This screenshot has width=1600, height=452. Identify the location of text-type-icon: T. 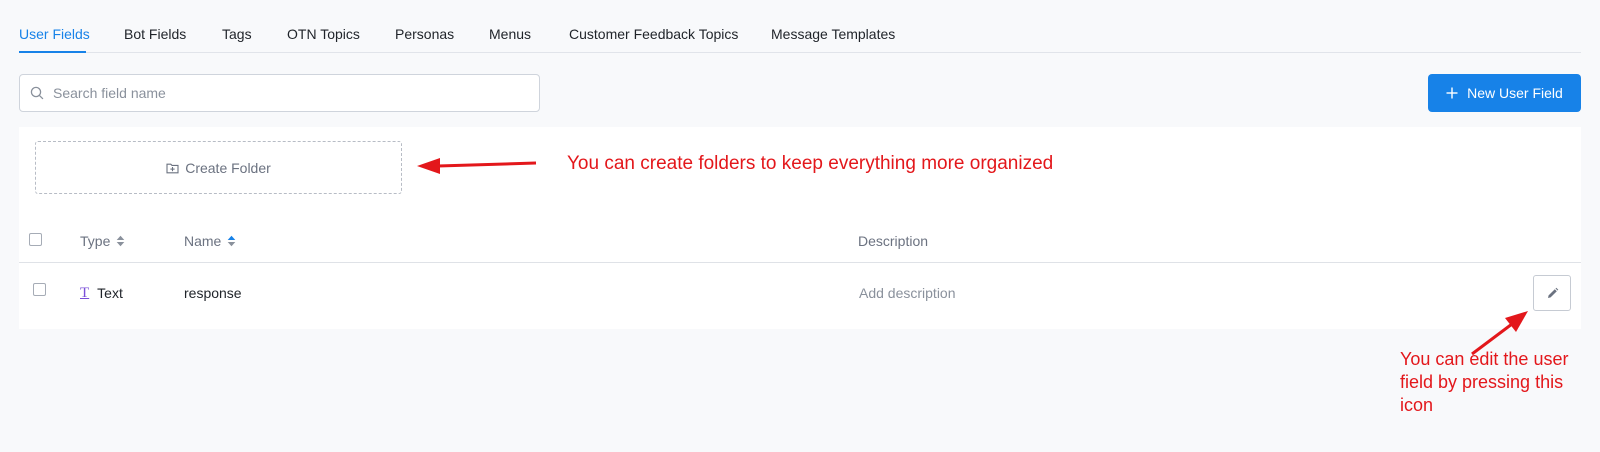
(85, 292).